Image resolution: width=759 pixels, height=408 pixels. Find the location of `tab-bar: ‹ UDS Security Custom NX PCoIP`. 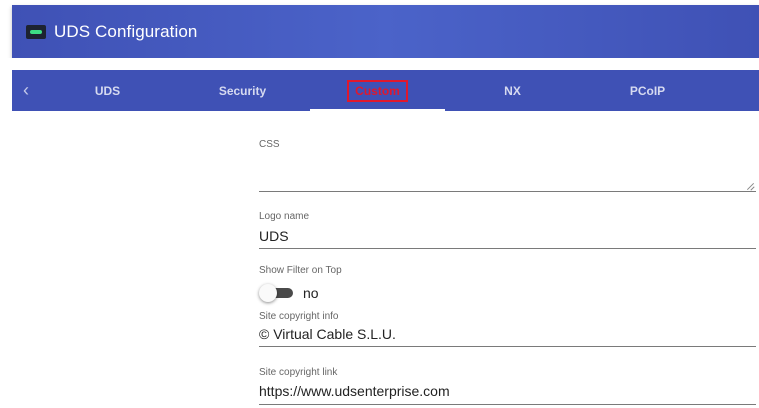

tab-bar: ‹ UDS Security Custom NX PCoIP is located at coordinates (385, 90).